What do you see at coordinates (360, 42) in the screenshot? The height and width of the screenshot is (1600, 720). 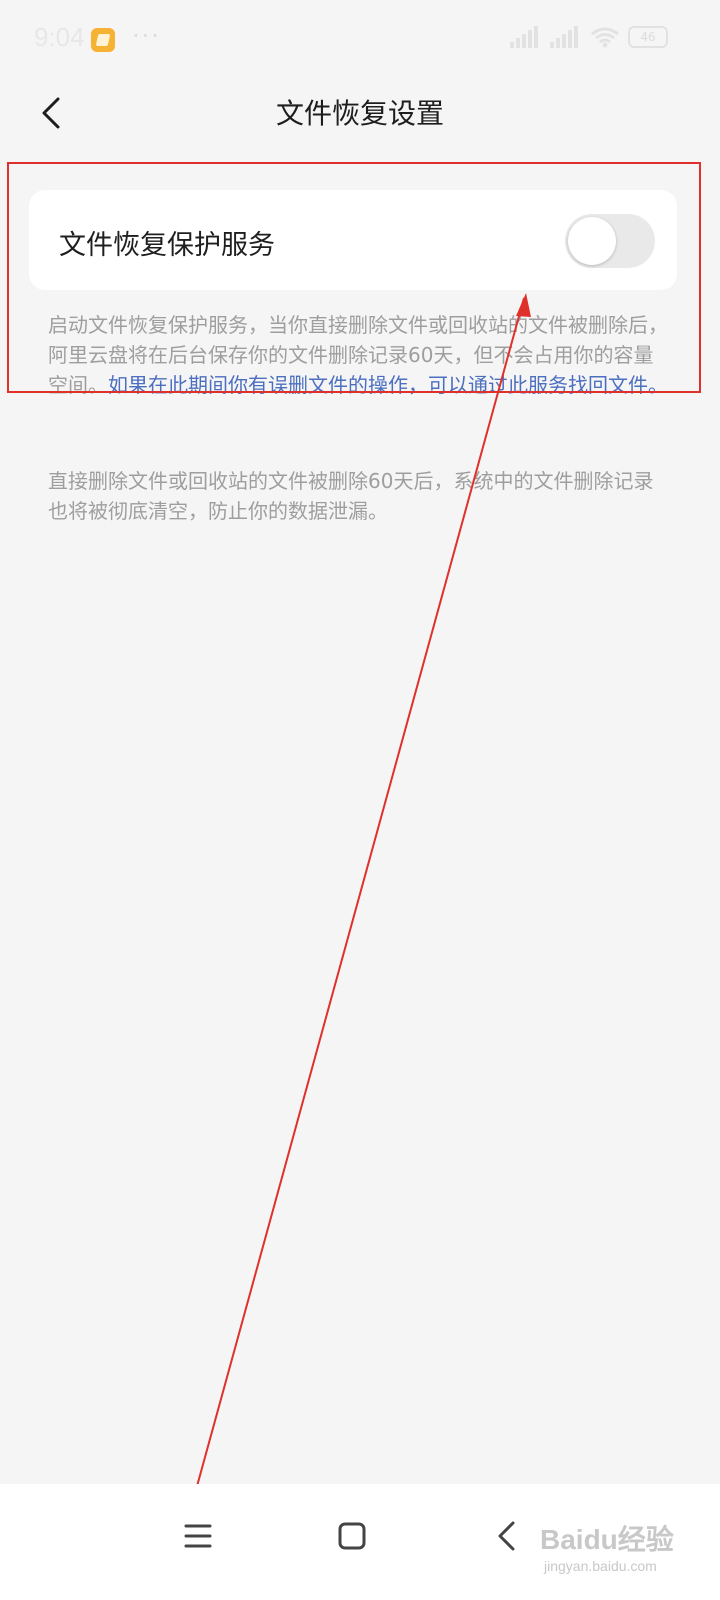 I see `status-bar: 9:04 ··· 46` at bounding box center [360, 42].